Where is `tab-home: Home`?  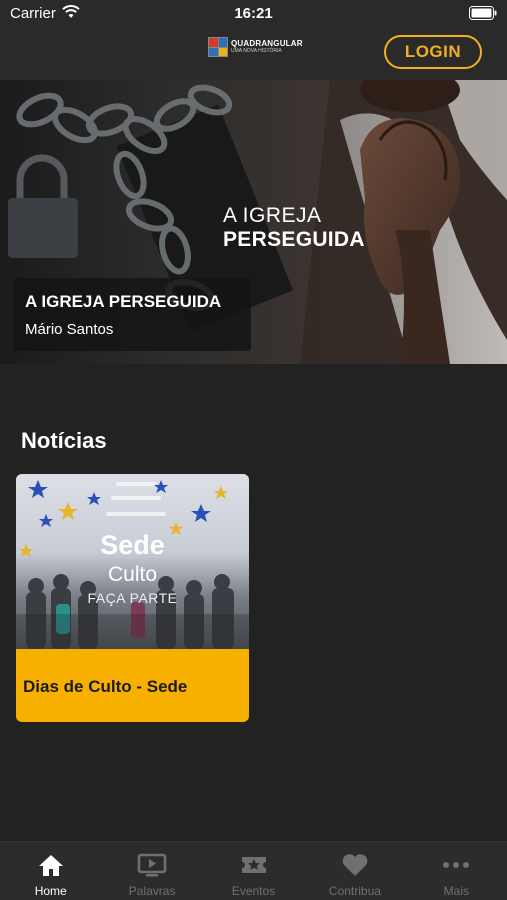 tab-home: Home is located at coordinates (50, 871).